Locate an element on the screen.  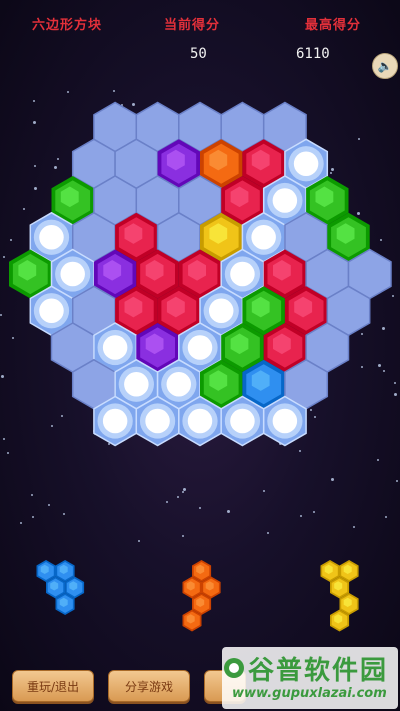
watermark-title: 谷普软件园 is located at coordinates (318, 671).